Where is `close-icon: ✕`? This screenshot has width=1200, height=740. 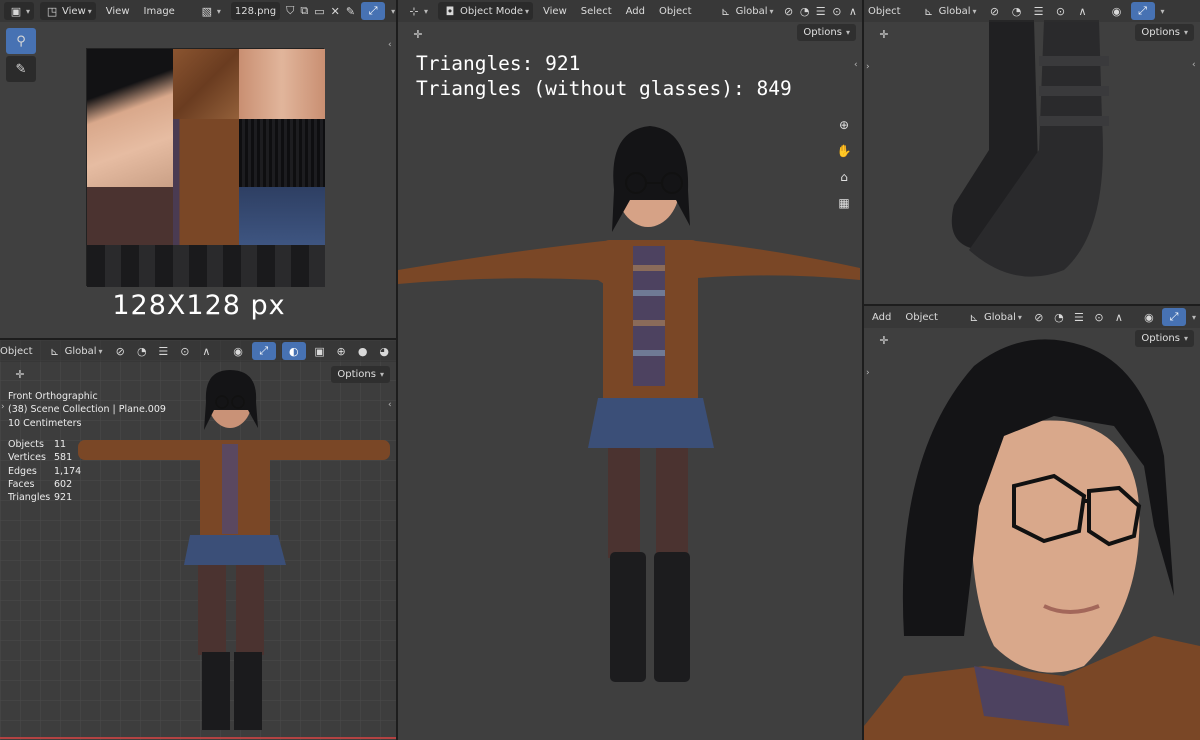 close-icon: ✕ is located at coordinates (335, 11).